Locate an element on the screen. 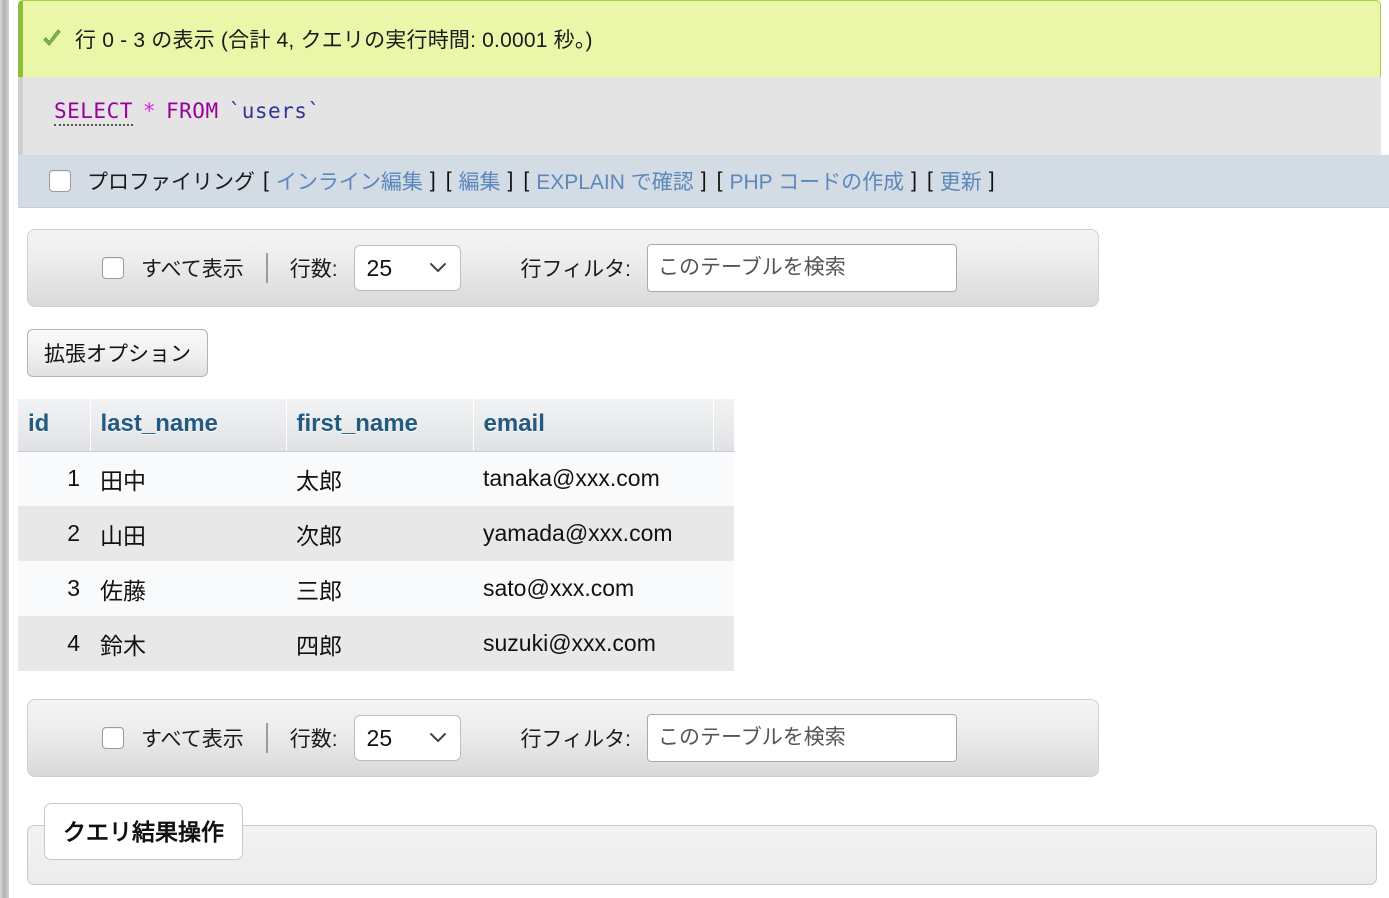 This screenshot has width=1389, height=898. sql-query-box: SELECT * FROM `users` is located at coordinates (699, 116).